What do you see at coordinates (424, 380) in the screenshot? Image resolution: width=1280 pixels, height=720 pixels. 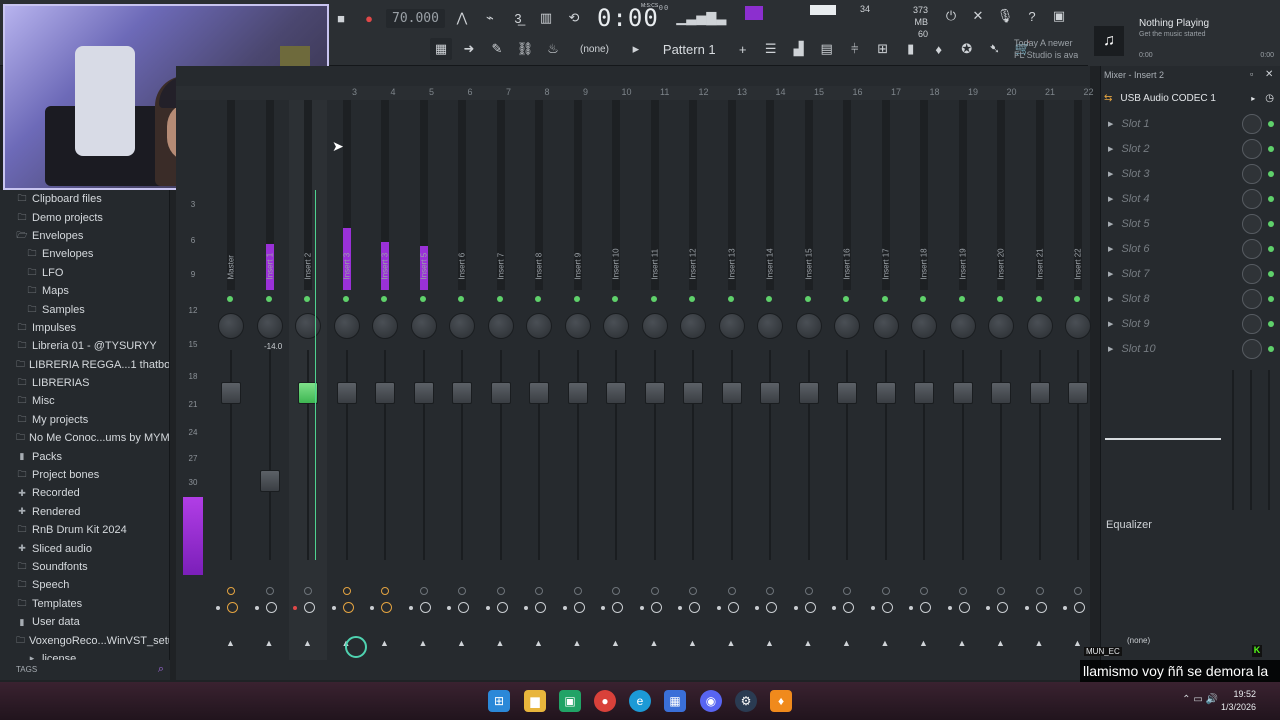 I see `mixer-track: Insert 5 ▲` at bounding box center [424, 380].